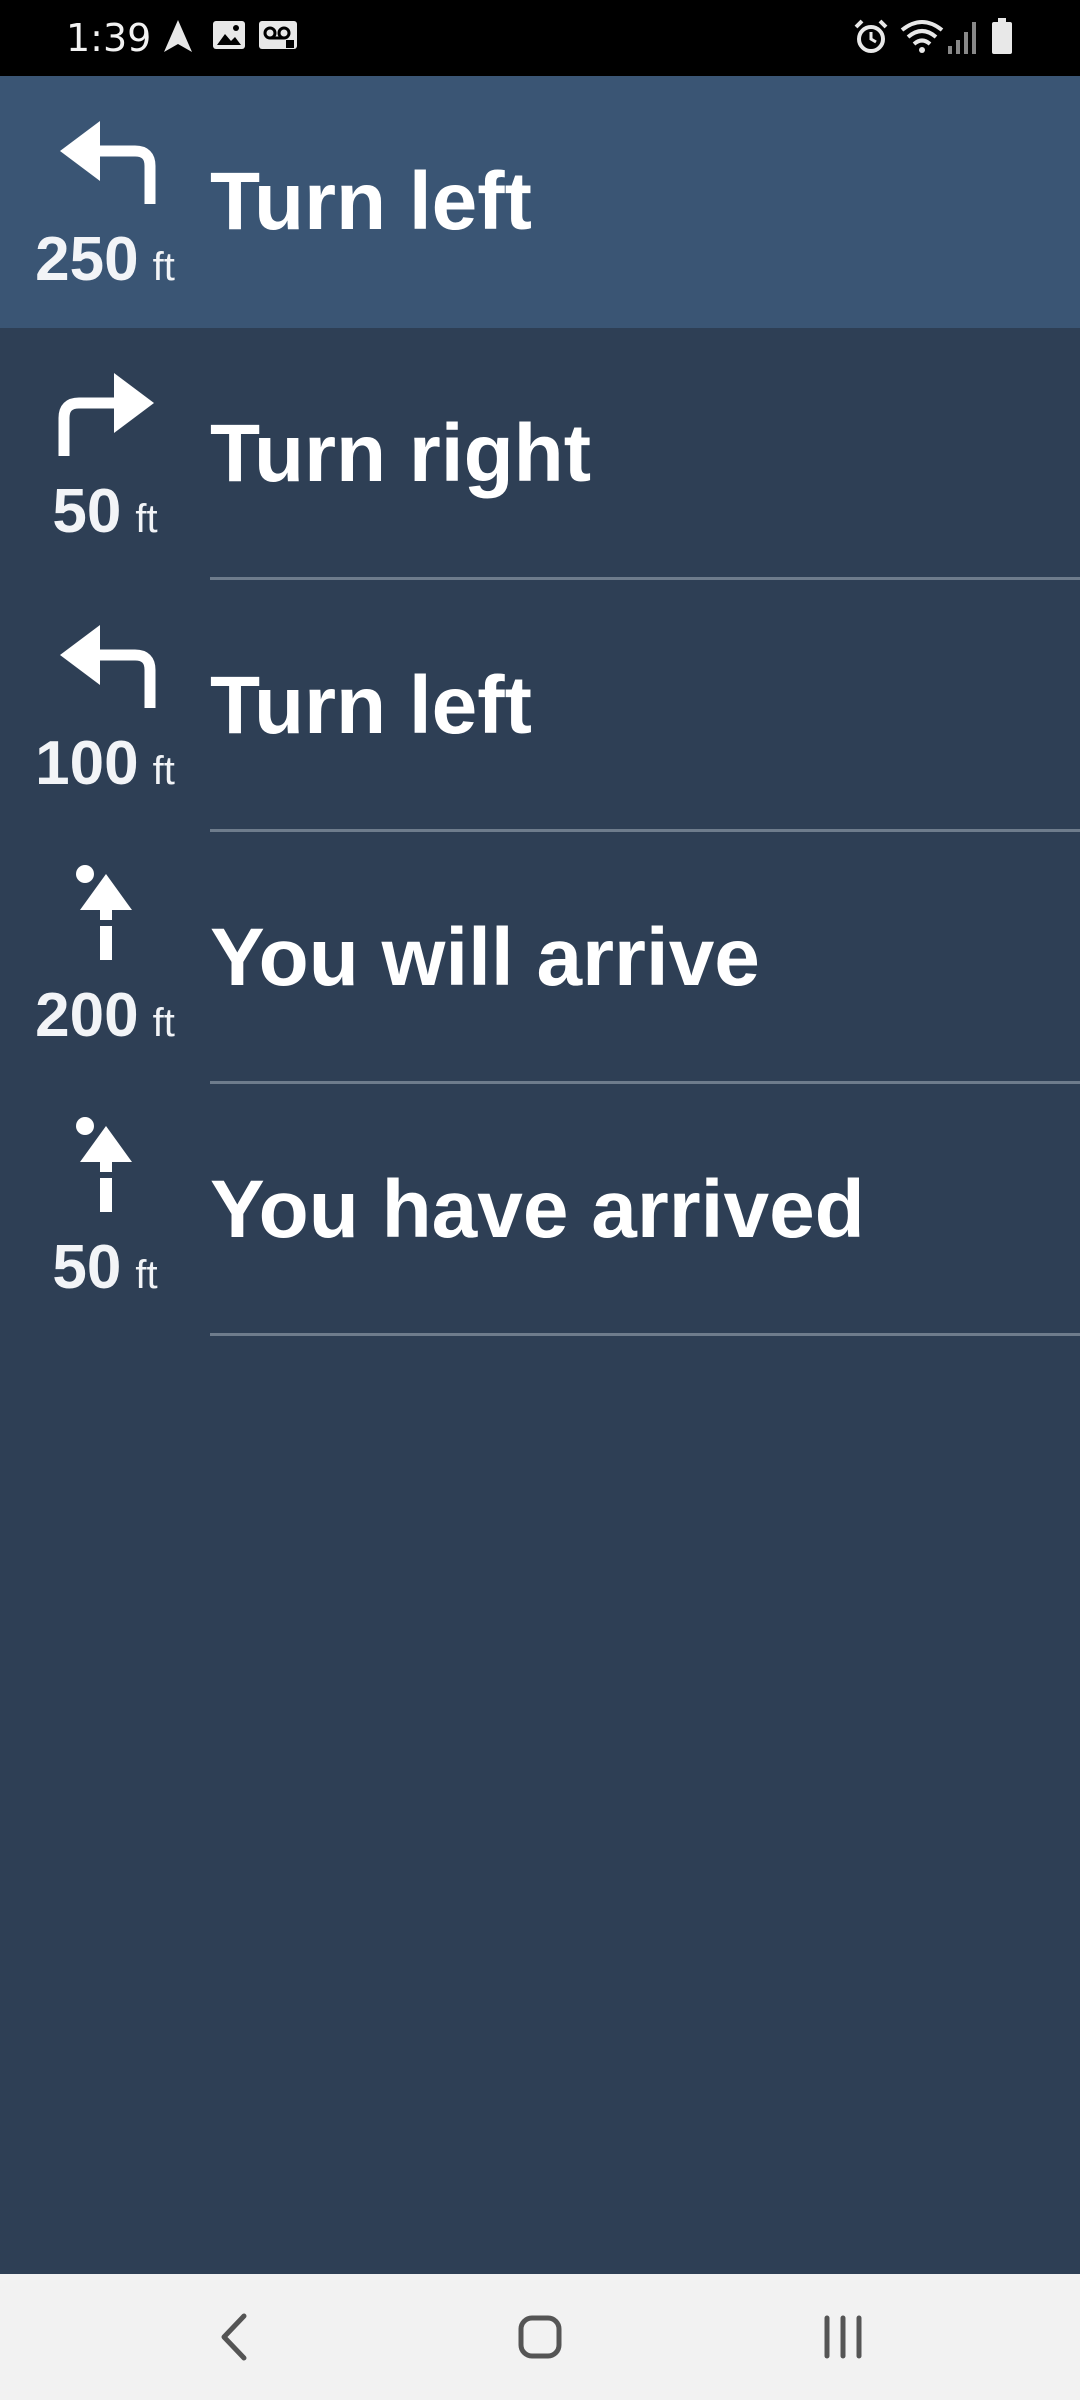  What do you see at coordinates (962, 38) in the screenshot?
I see `signal-icon` at bounding box center [962, 38].